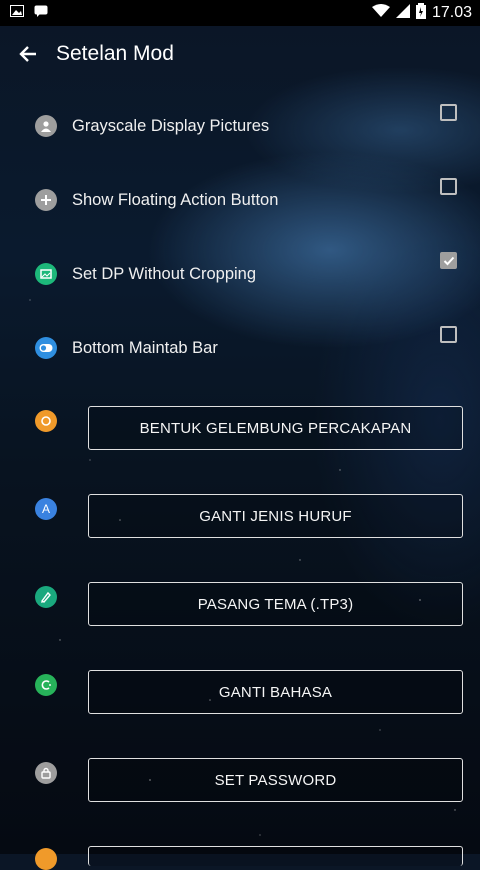 This screenshot has height=870, width=480. Describe the element at coordinates (275, 428) in the screenshot. I see `chat-bubble-style-button: BENTUK GELEMBUNG PERCAKAPAN` at that location.